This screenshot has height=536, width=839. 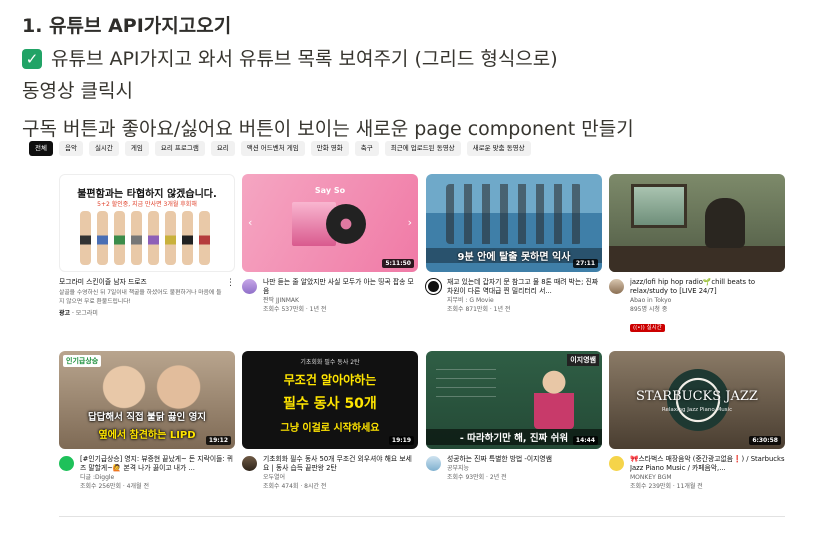 What do you see at coordinates (340, 477) in the screenshot?
I see `channel-name: 오두열어` at bounding box center [340, 477].